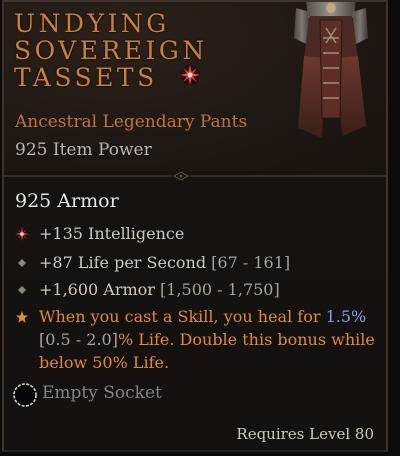  I want to click on item-image, so click(331, 70).